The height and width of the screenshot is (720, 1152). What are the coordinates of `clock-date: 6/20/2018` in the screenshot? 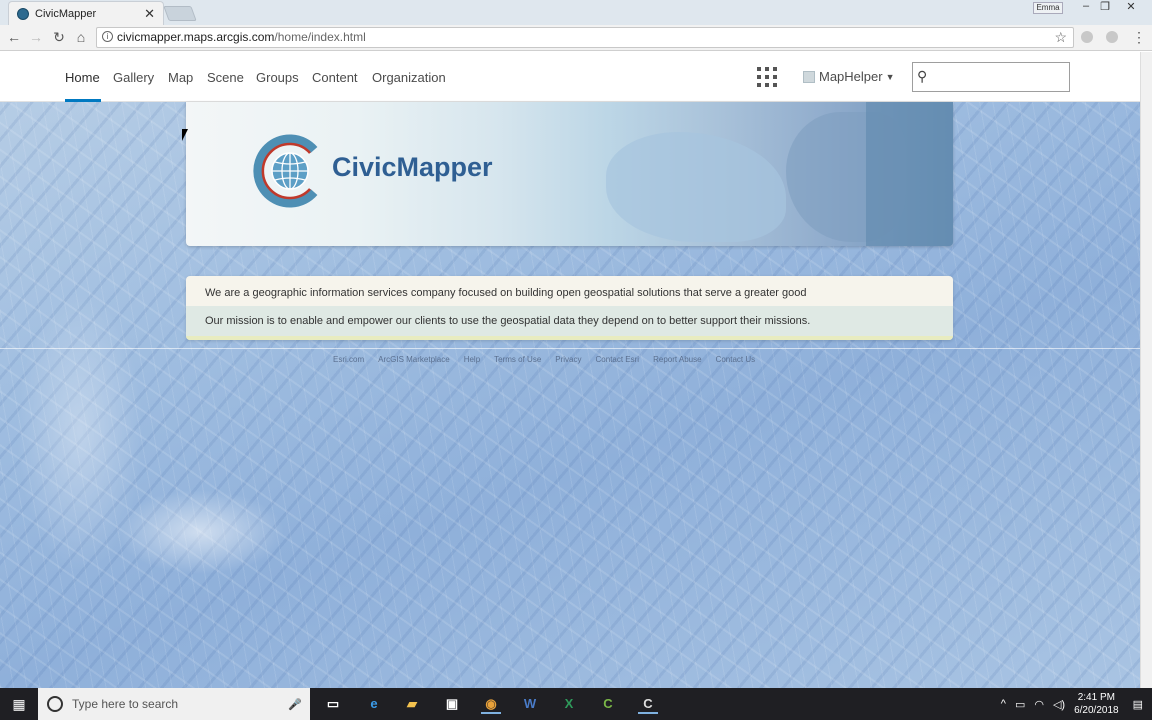 It's located at (1096, 710).